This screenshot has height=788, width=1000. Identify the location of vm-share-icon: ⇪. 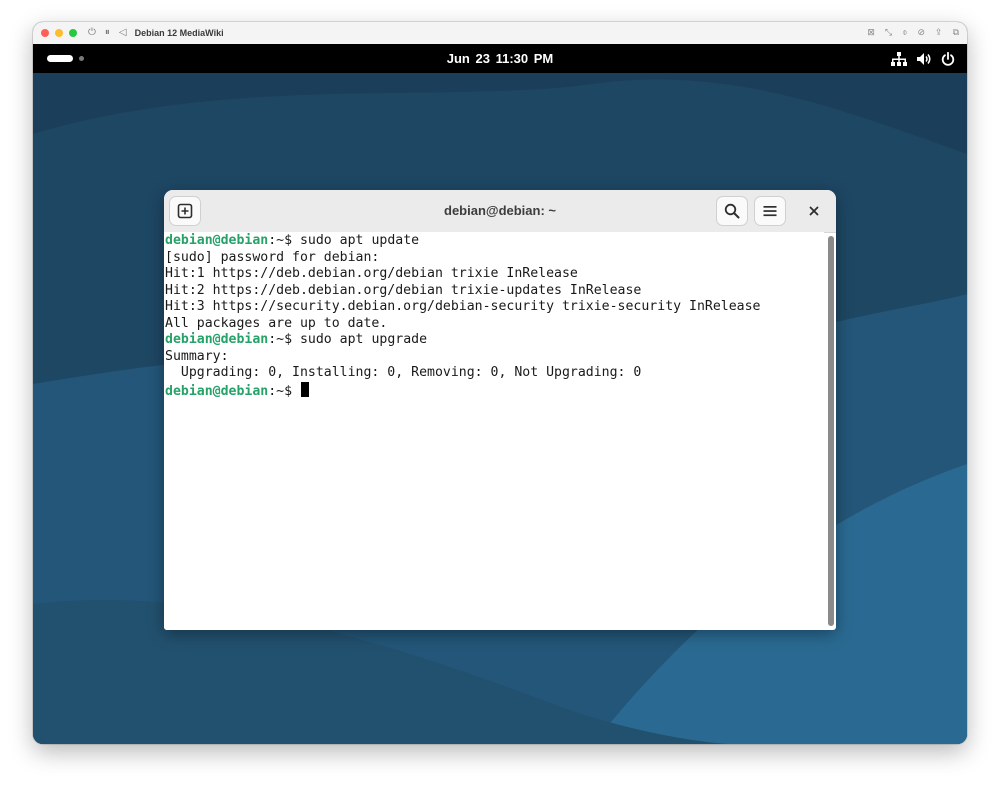
(939, 33).